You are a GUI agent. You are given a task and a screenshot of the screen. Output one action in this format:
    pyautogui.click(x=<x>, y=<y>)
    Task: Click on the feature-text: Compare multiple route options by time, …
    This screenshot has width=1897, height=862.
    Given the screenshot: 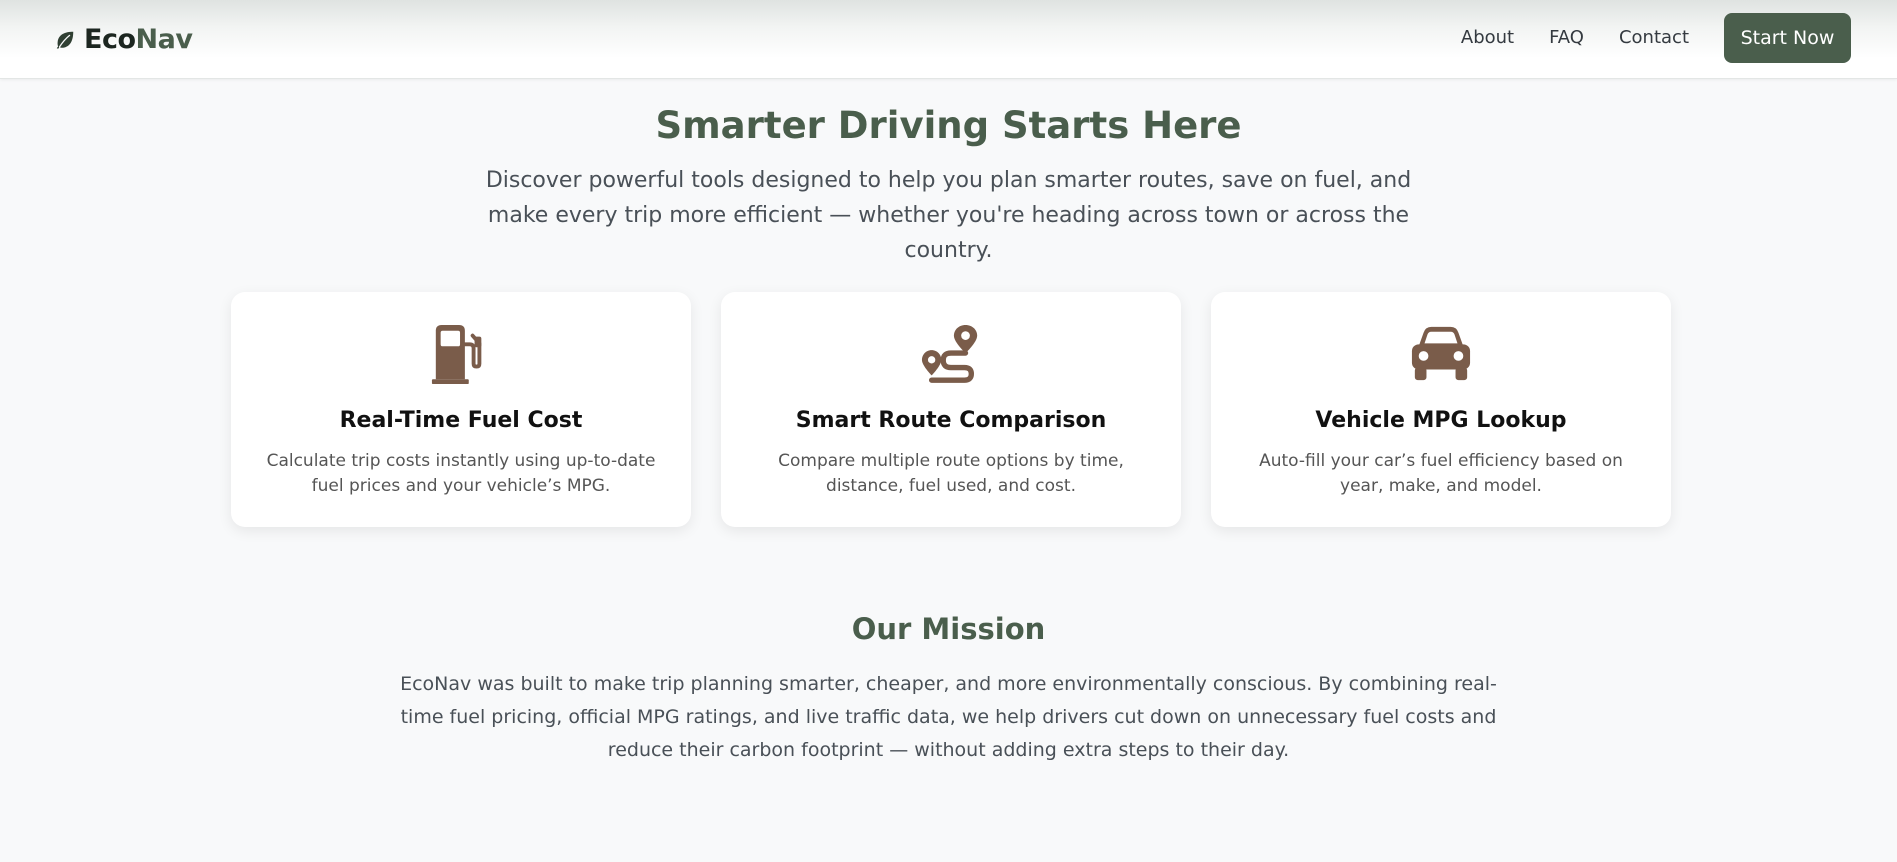 What is the action you would take?
    pyautogui.click(x=951, y=473)
    